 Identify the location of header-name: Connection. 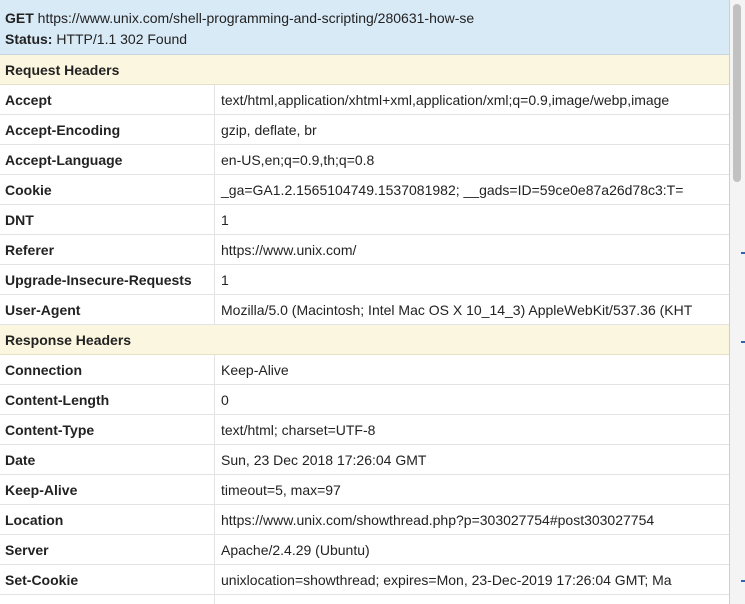
(107, 369).